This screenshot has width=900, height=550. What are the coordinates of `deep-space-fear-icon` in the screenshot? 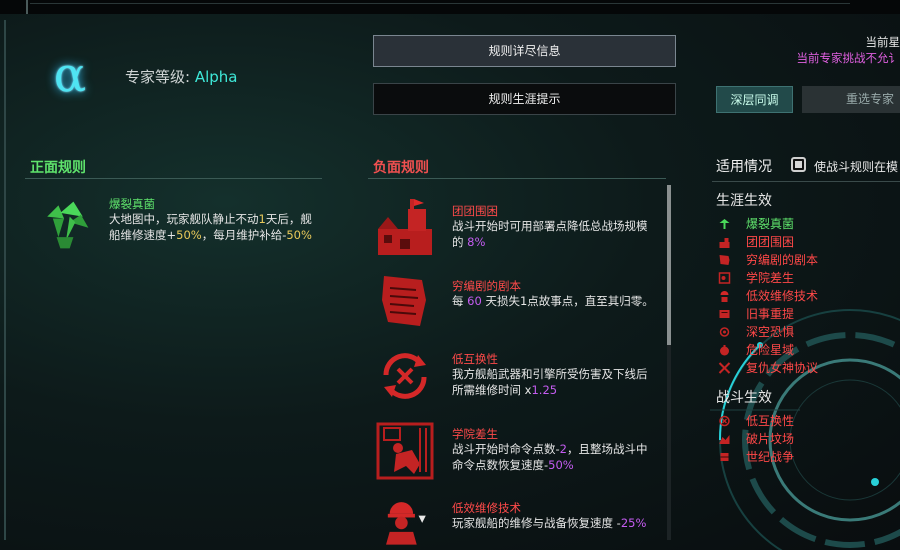 It's located at (724, 332).